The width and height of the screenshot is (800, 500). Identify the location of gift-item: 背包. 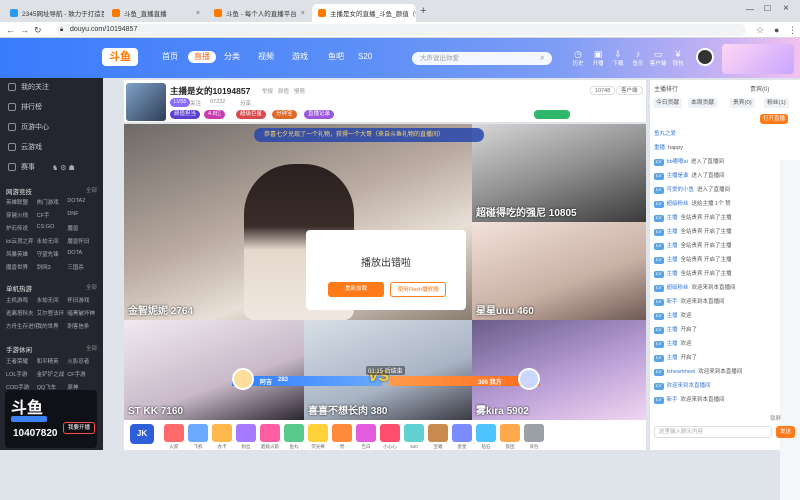
(534, 436).